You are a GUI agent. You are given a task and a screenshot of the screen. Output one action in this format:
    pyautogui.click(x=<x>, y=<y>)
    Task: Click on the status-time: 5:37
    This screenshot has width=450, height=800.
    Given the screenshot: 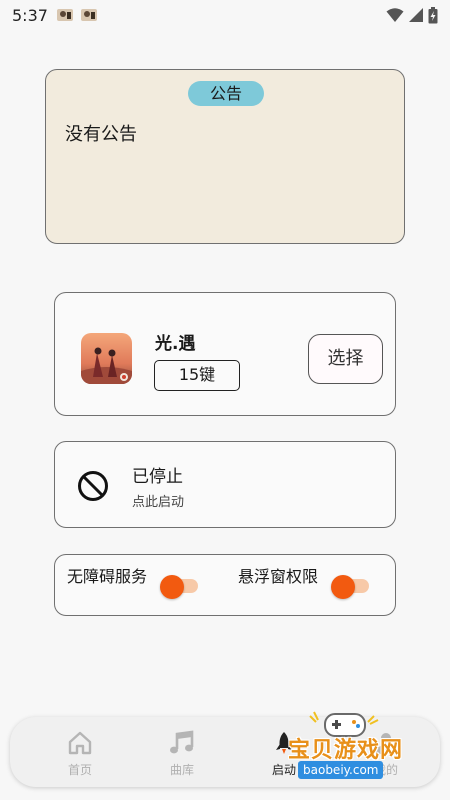 What is the action you would take?
    pyautogui.click(x=30, y=15)
    